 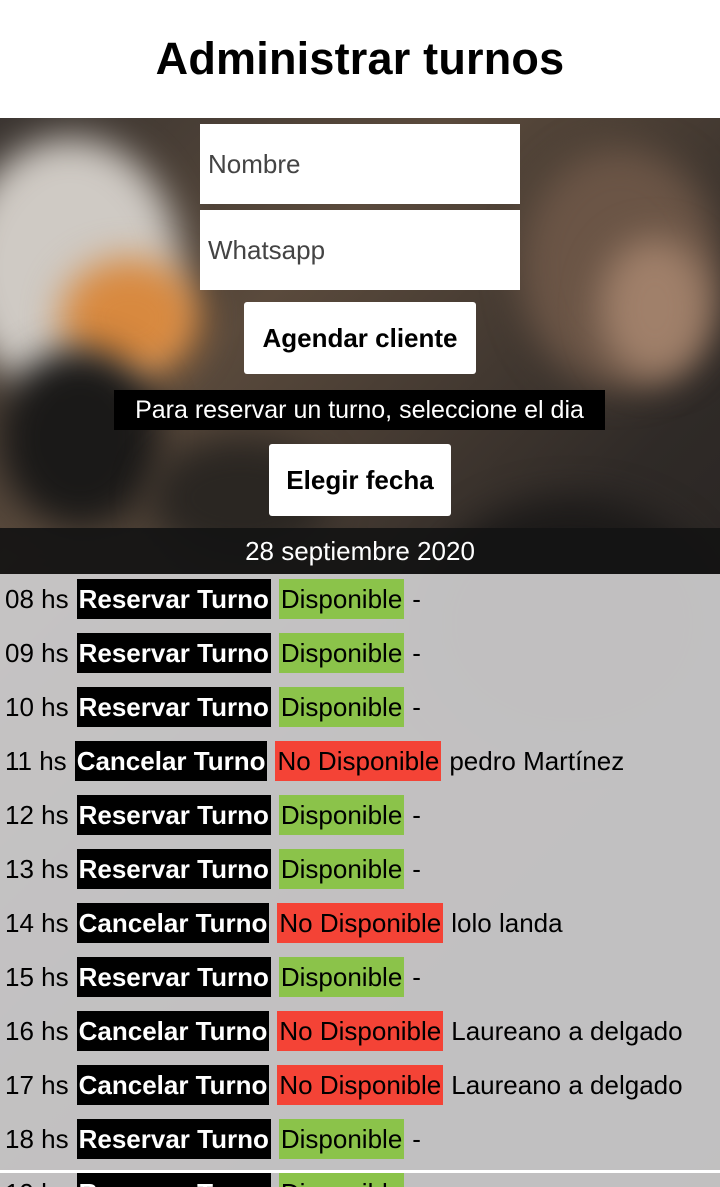 I want to click on slot-hour: 11 hs, so click(x=36, y=760).